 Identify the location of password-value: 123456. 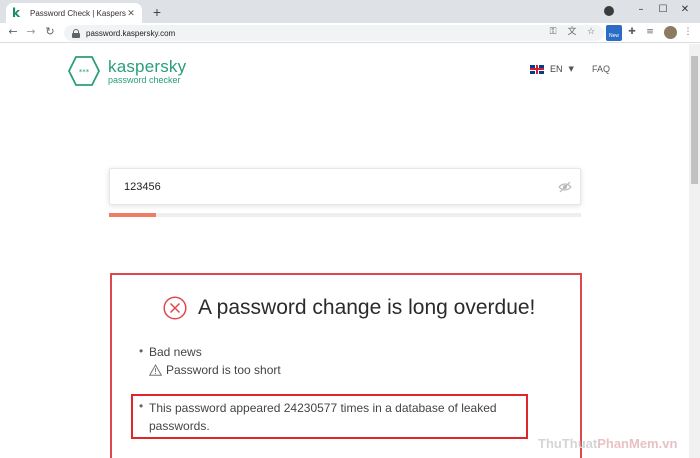
(142, 187).